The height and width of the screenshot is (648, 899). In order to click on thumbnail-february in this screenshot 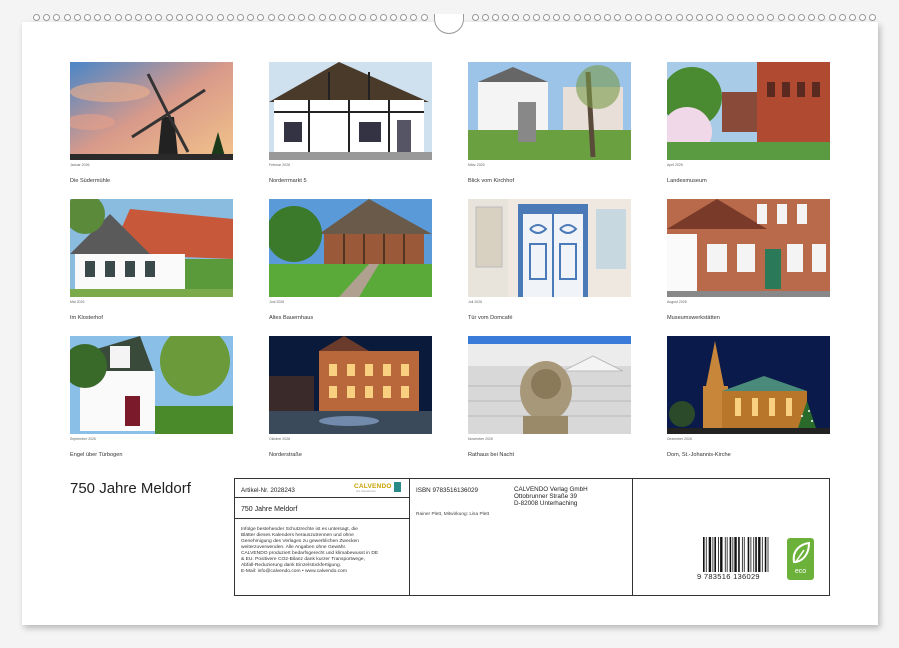, I will do `click(350, 111)`.